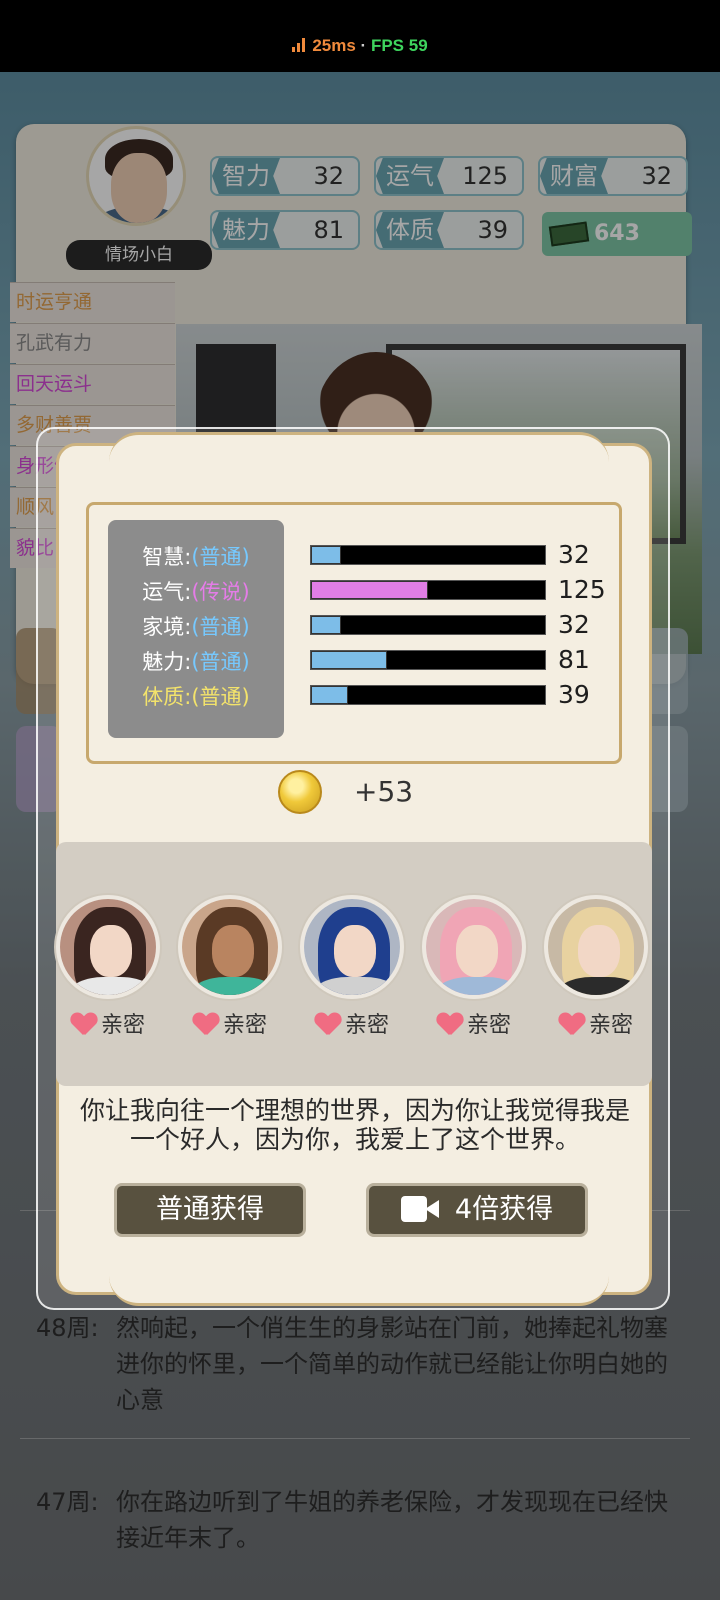  I want to click on video-camera-icon, so click(420, 1209).